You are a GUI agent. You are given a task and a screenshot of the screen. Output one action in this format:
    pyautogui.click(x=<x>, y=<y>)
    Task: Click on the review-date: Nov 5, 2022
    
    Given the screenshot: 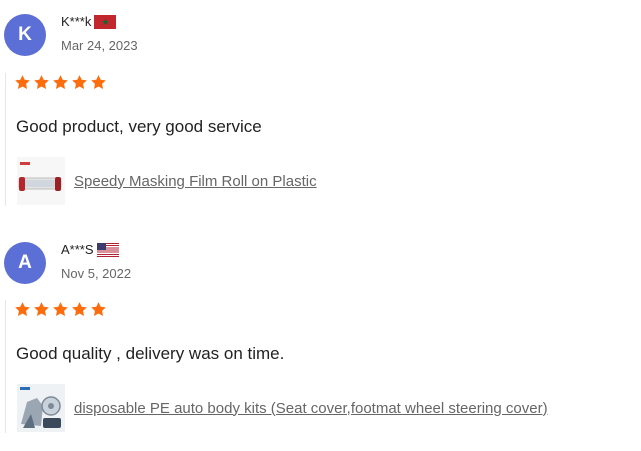 What is the action you would take?
    pyautogui.click(x=96, y=273)
    